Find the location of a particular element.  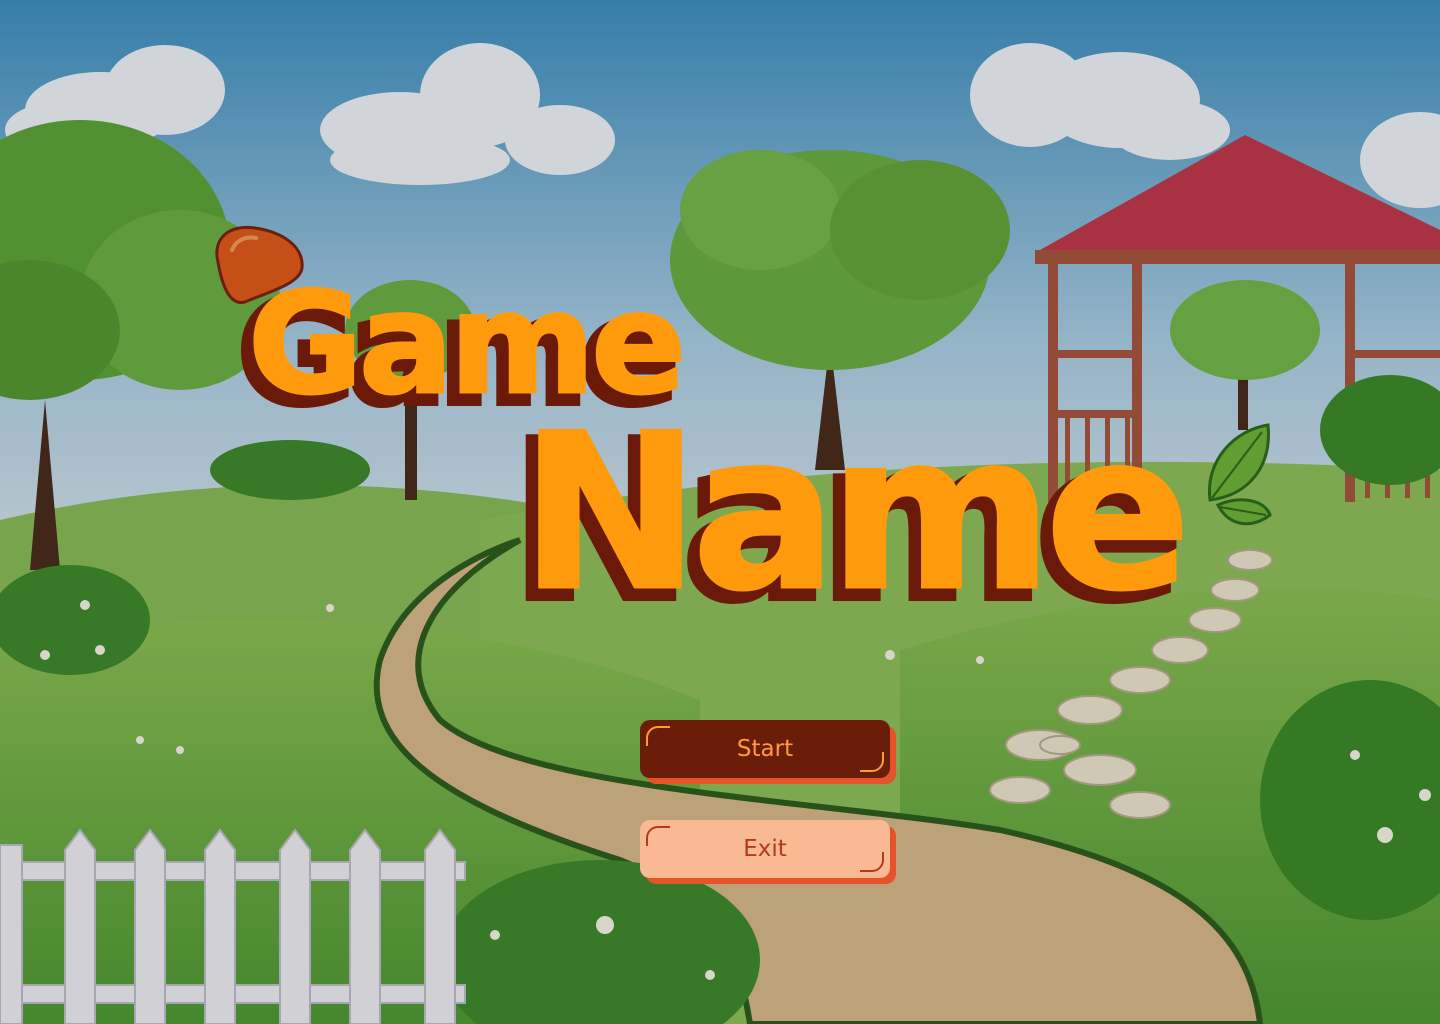

exit-button-label: Exit is located at coordinates (765, 849).